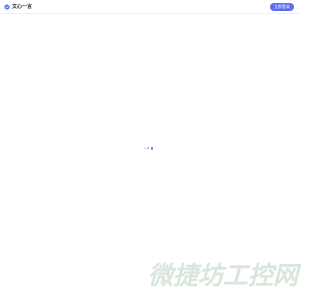 The width and height of the screenshot is (320, 300). What do you see at coordinates (222, 275) in the screenshot?
I see `watermark: 微捷坊工控网` at bounding box center [222, 275].